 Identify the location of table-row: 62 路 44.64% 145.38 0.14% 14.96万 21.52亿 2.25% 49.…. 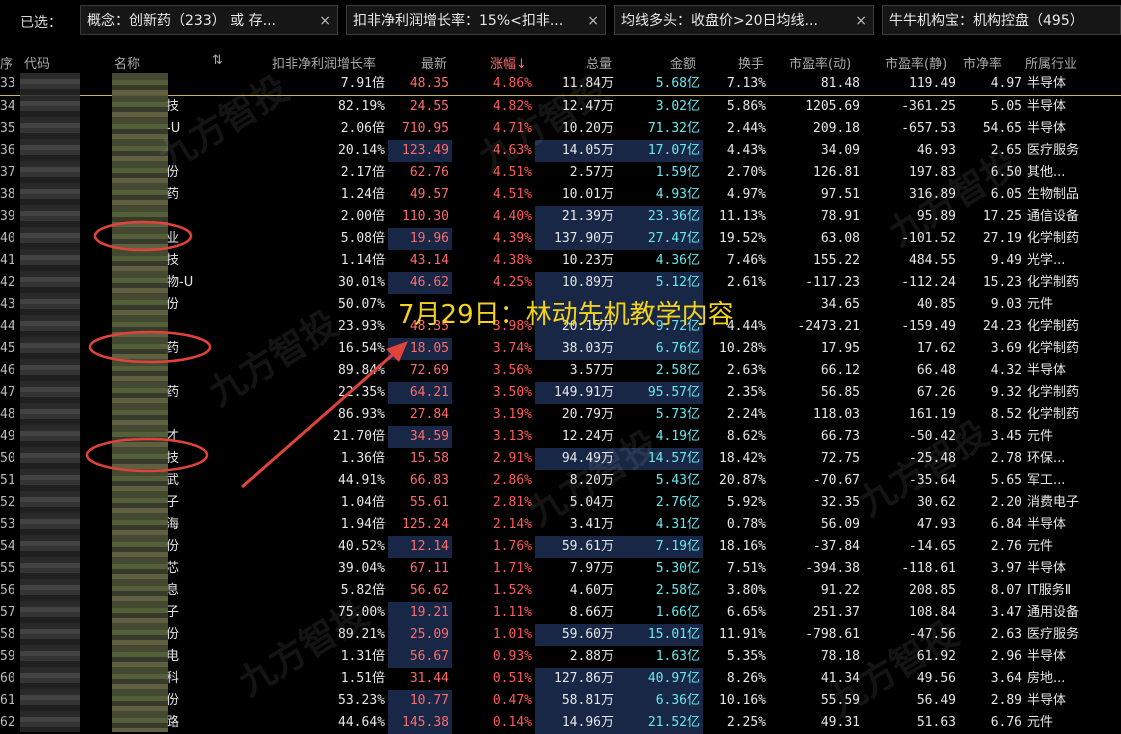
(560, 723).